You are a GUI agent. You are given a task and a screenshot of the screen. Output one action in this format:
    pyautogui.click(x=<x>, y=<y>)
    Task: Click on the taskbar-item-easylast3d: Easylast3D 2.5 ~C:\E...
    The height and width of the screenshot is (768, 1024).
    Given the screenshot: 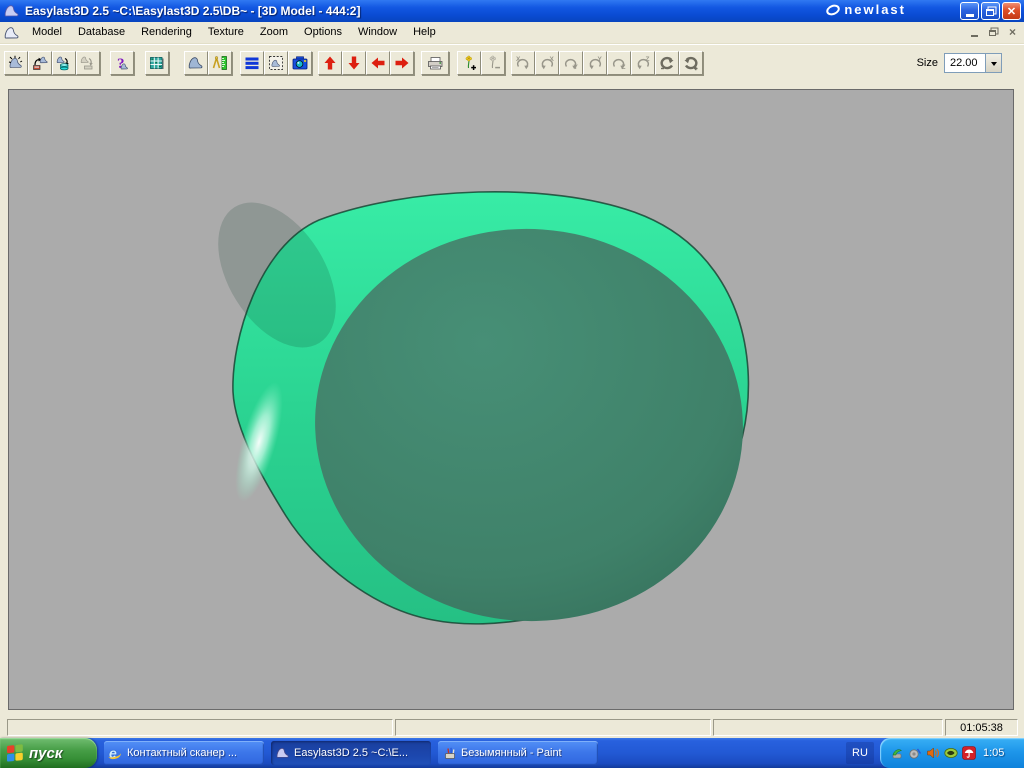 What is the action you would take?
    pyautogui.click(x=351, y=753)
    